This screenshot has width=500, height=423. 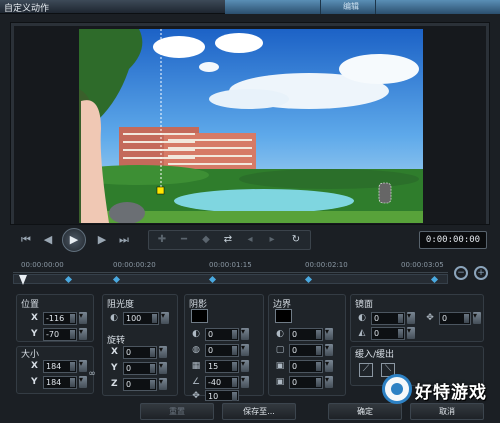 I want to click on watermark-text: 好特游戏, so click(x=451, y=393).